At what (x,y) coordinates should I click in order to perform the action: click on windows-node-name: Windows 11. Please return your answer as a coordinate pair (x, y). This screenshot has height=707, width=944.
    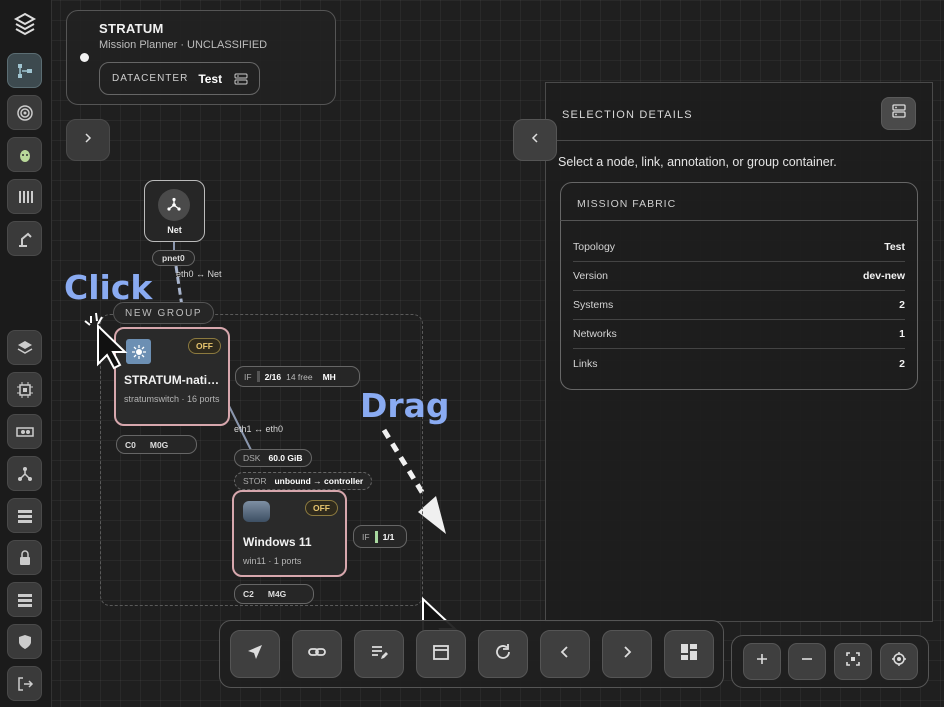
    Looking at the image, I should click on (277, 542).